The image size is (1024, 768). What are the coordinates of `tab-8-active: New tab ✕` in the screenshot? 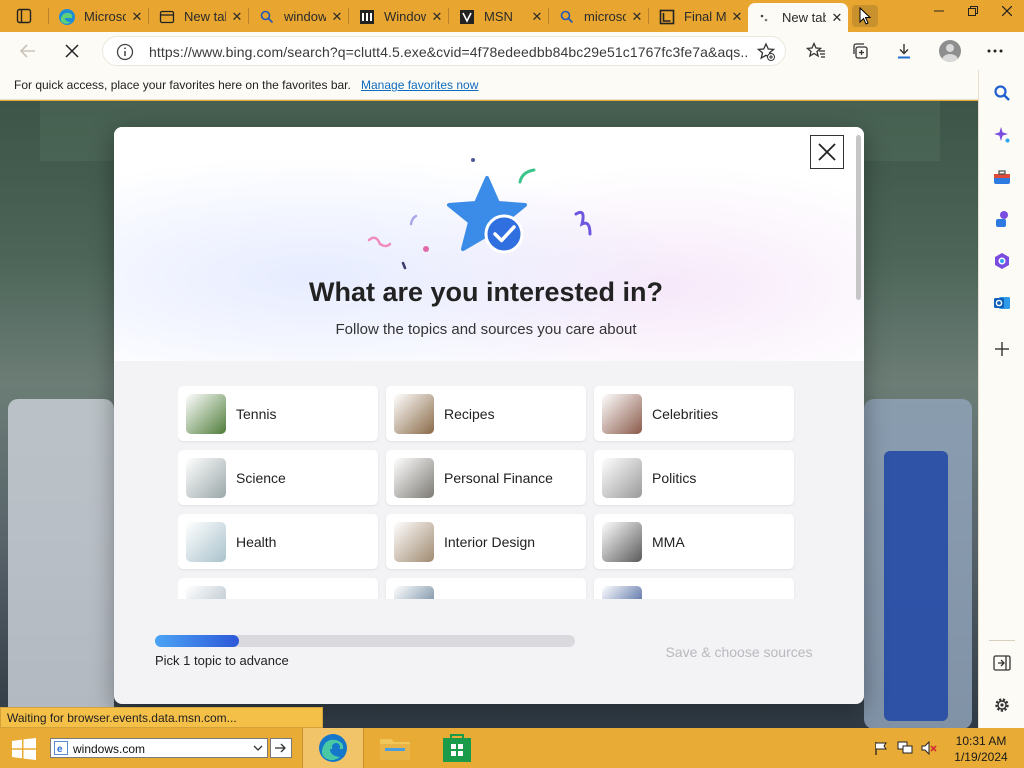 It's located at (798, 17).